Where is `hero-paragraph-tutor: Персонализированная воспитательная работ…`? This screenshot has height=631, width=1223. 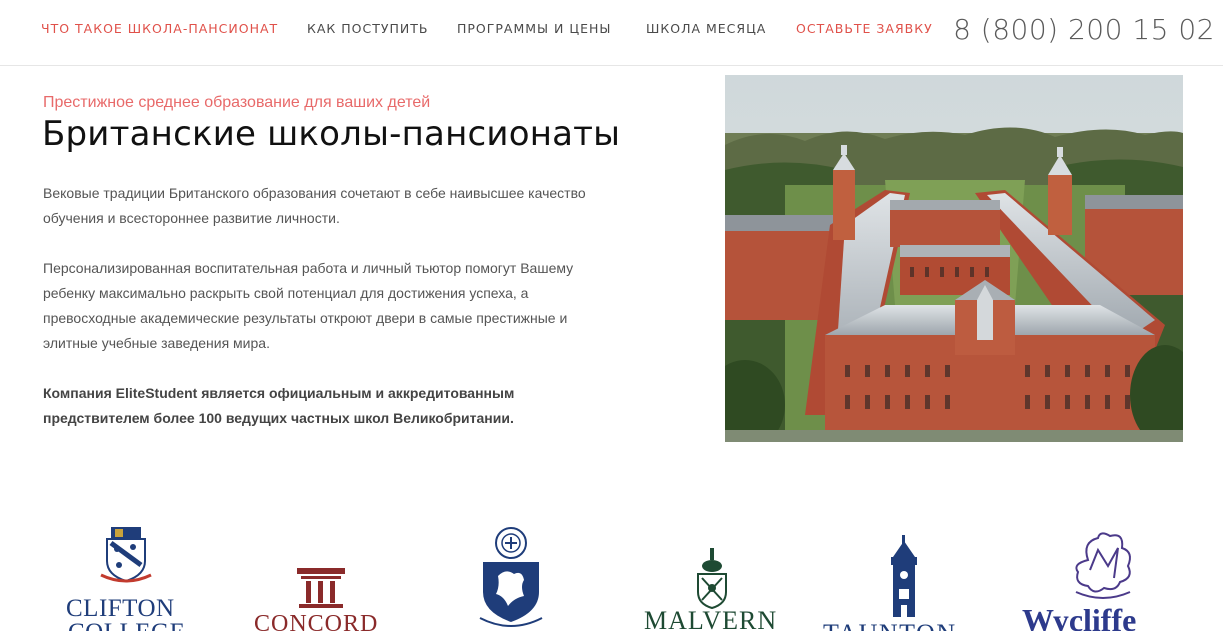
hero-paragraph-tutor: Персонализированная воспитательная работ… is located at coordinates (308, 305).